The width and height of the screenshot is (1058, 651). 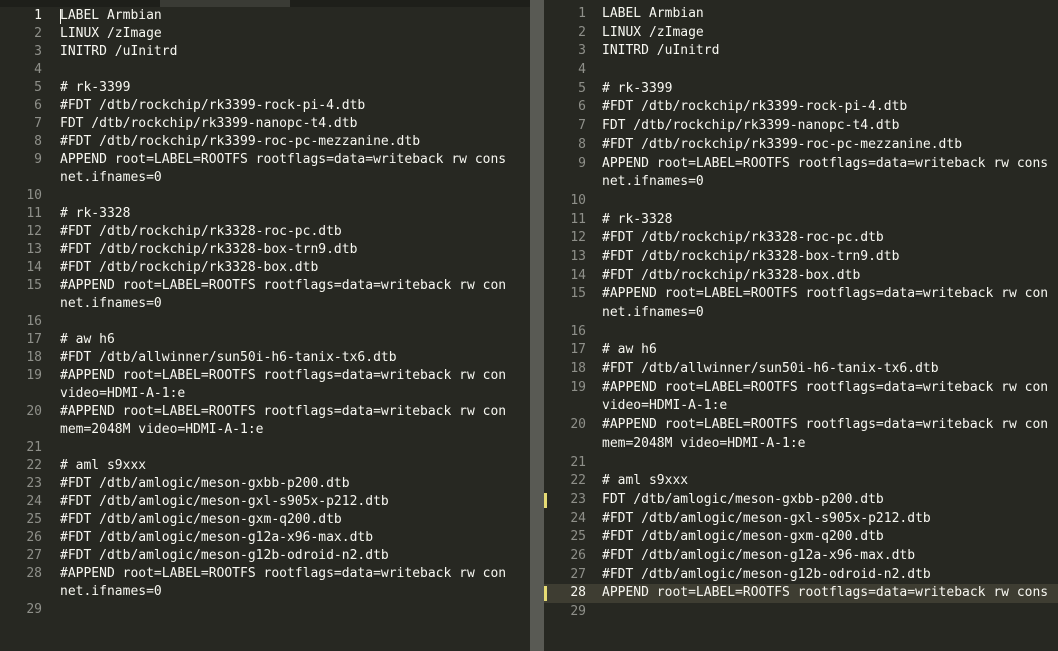 I want to click on line-number: 9, so click(x=582, y=163).